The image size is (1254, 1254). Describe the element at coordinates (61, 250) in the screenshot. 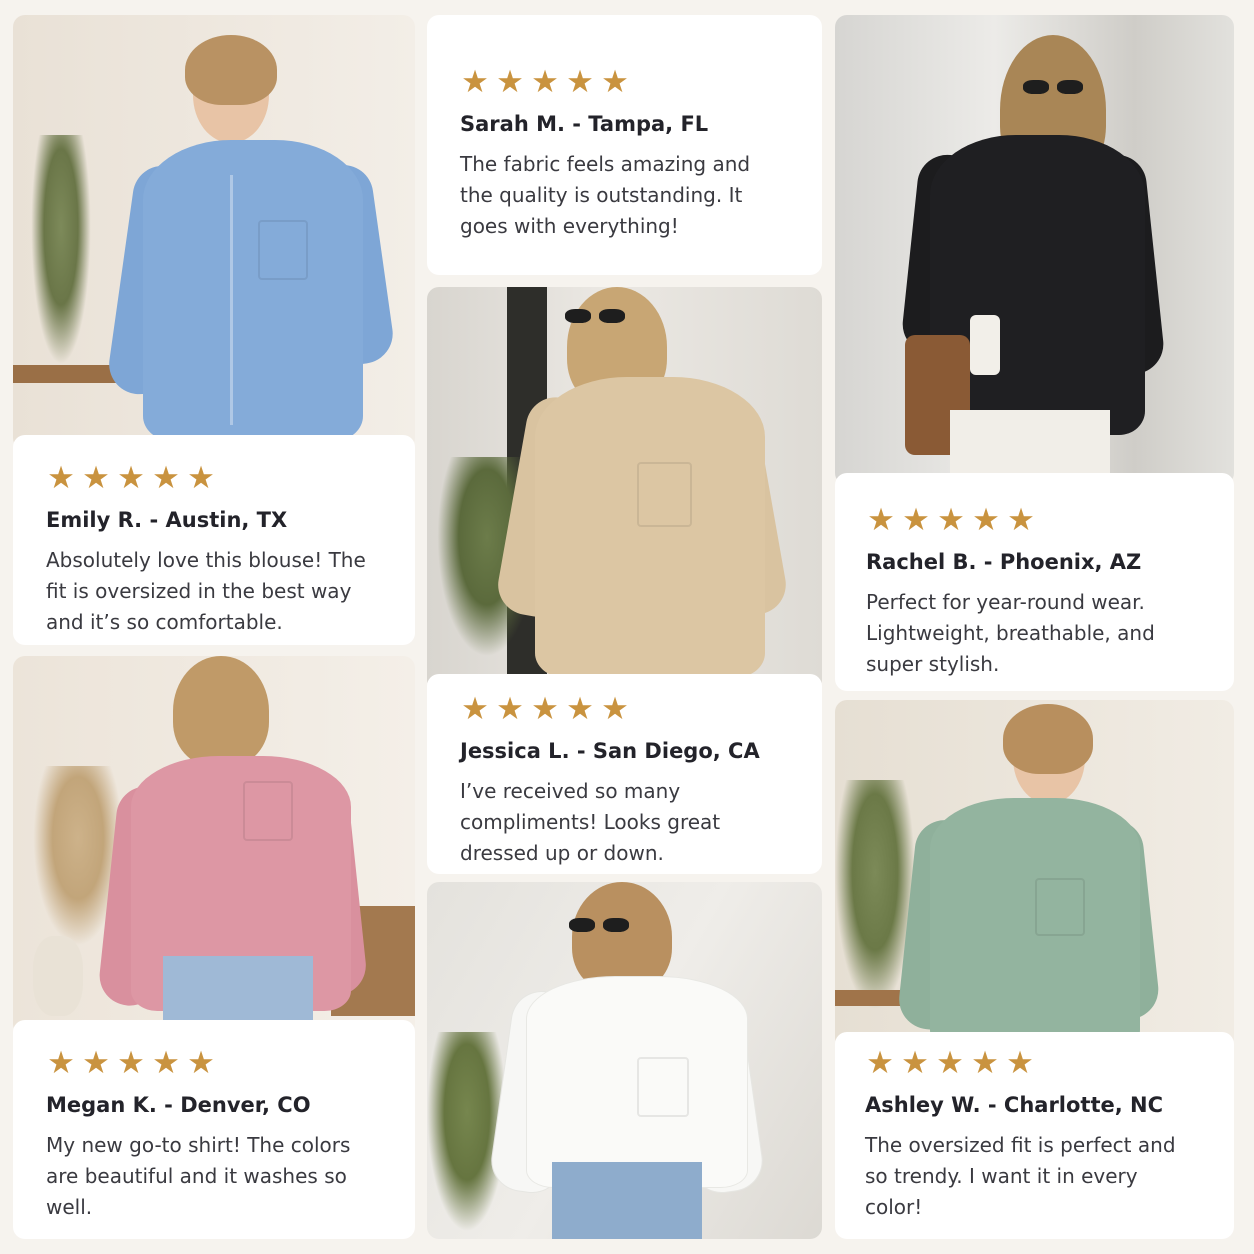

I see `plant-decor` at that location.